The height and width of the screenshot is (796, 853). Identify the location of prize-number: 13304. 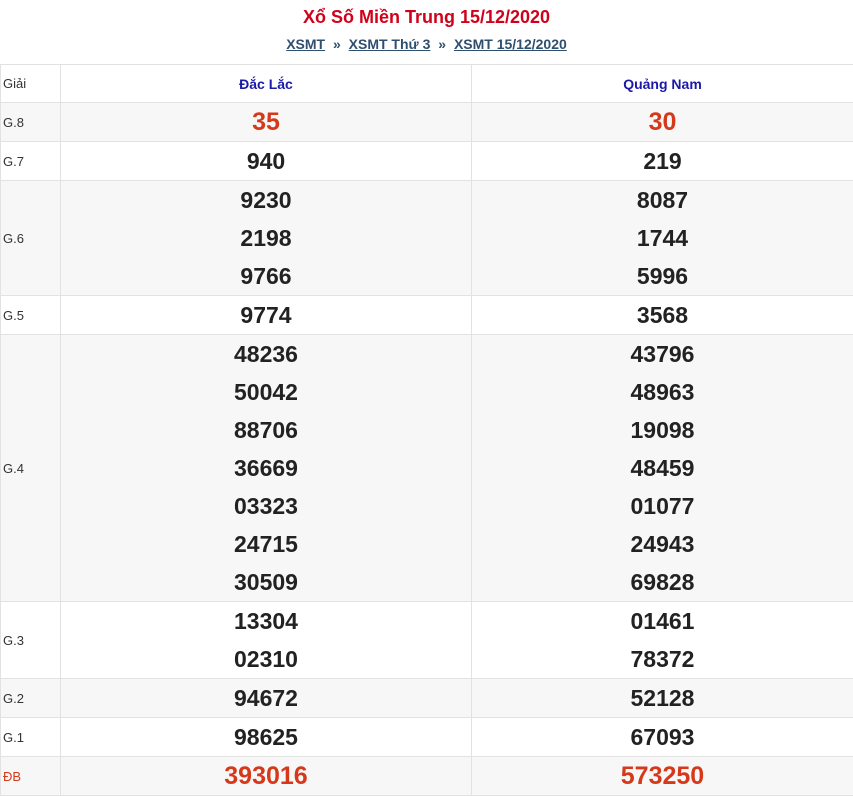
(266, 621).